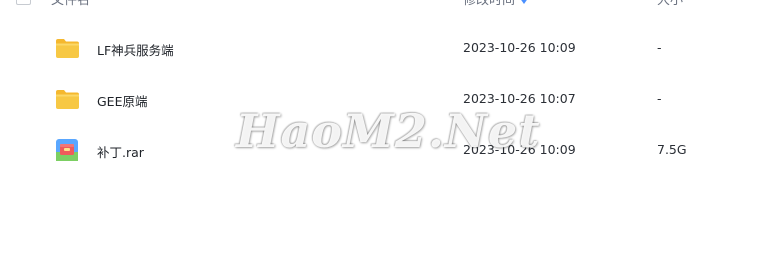 The height and width of the screenshot is (268, 766). Describe the element at coordinates (670, 4) in the screenshot. I see `column-header-size: 大小` at that location.